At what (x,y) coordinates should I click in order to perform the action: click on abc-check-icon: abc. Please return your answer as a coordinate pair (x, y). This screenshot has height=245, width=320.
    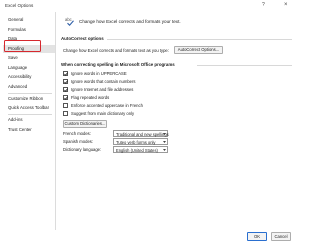
    Looking at the image, I should click on (70, 22).